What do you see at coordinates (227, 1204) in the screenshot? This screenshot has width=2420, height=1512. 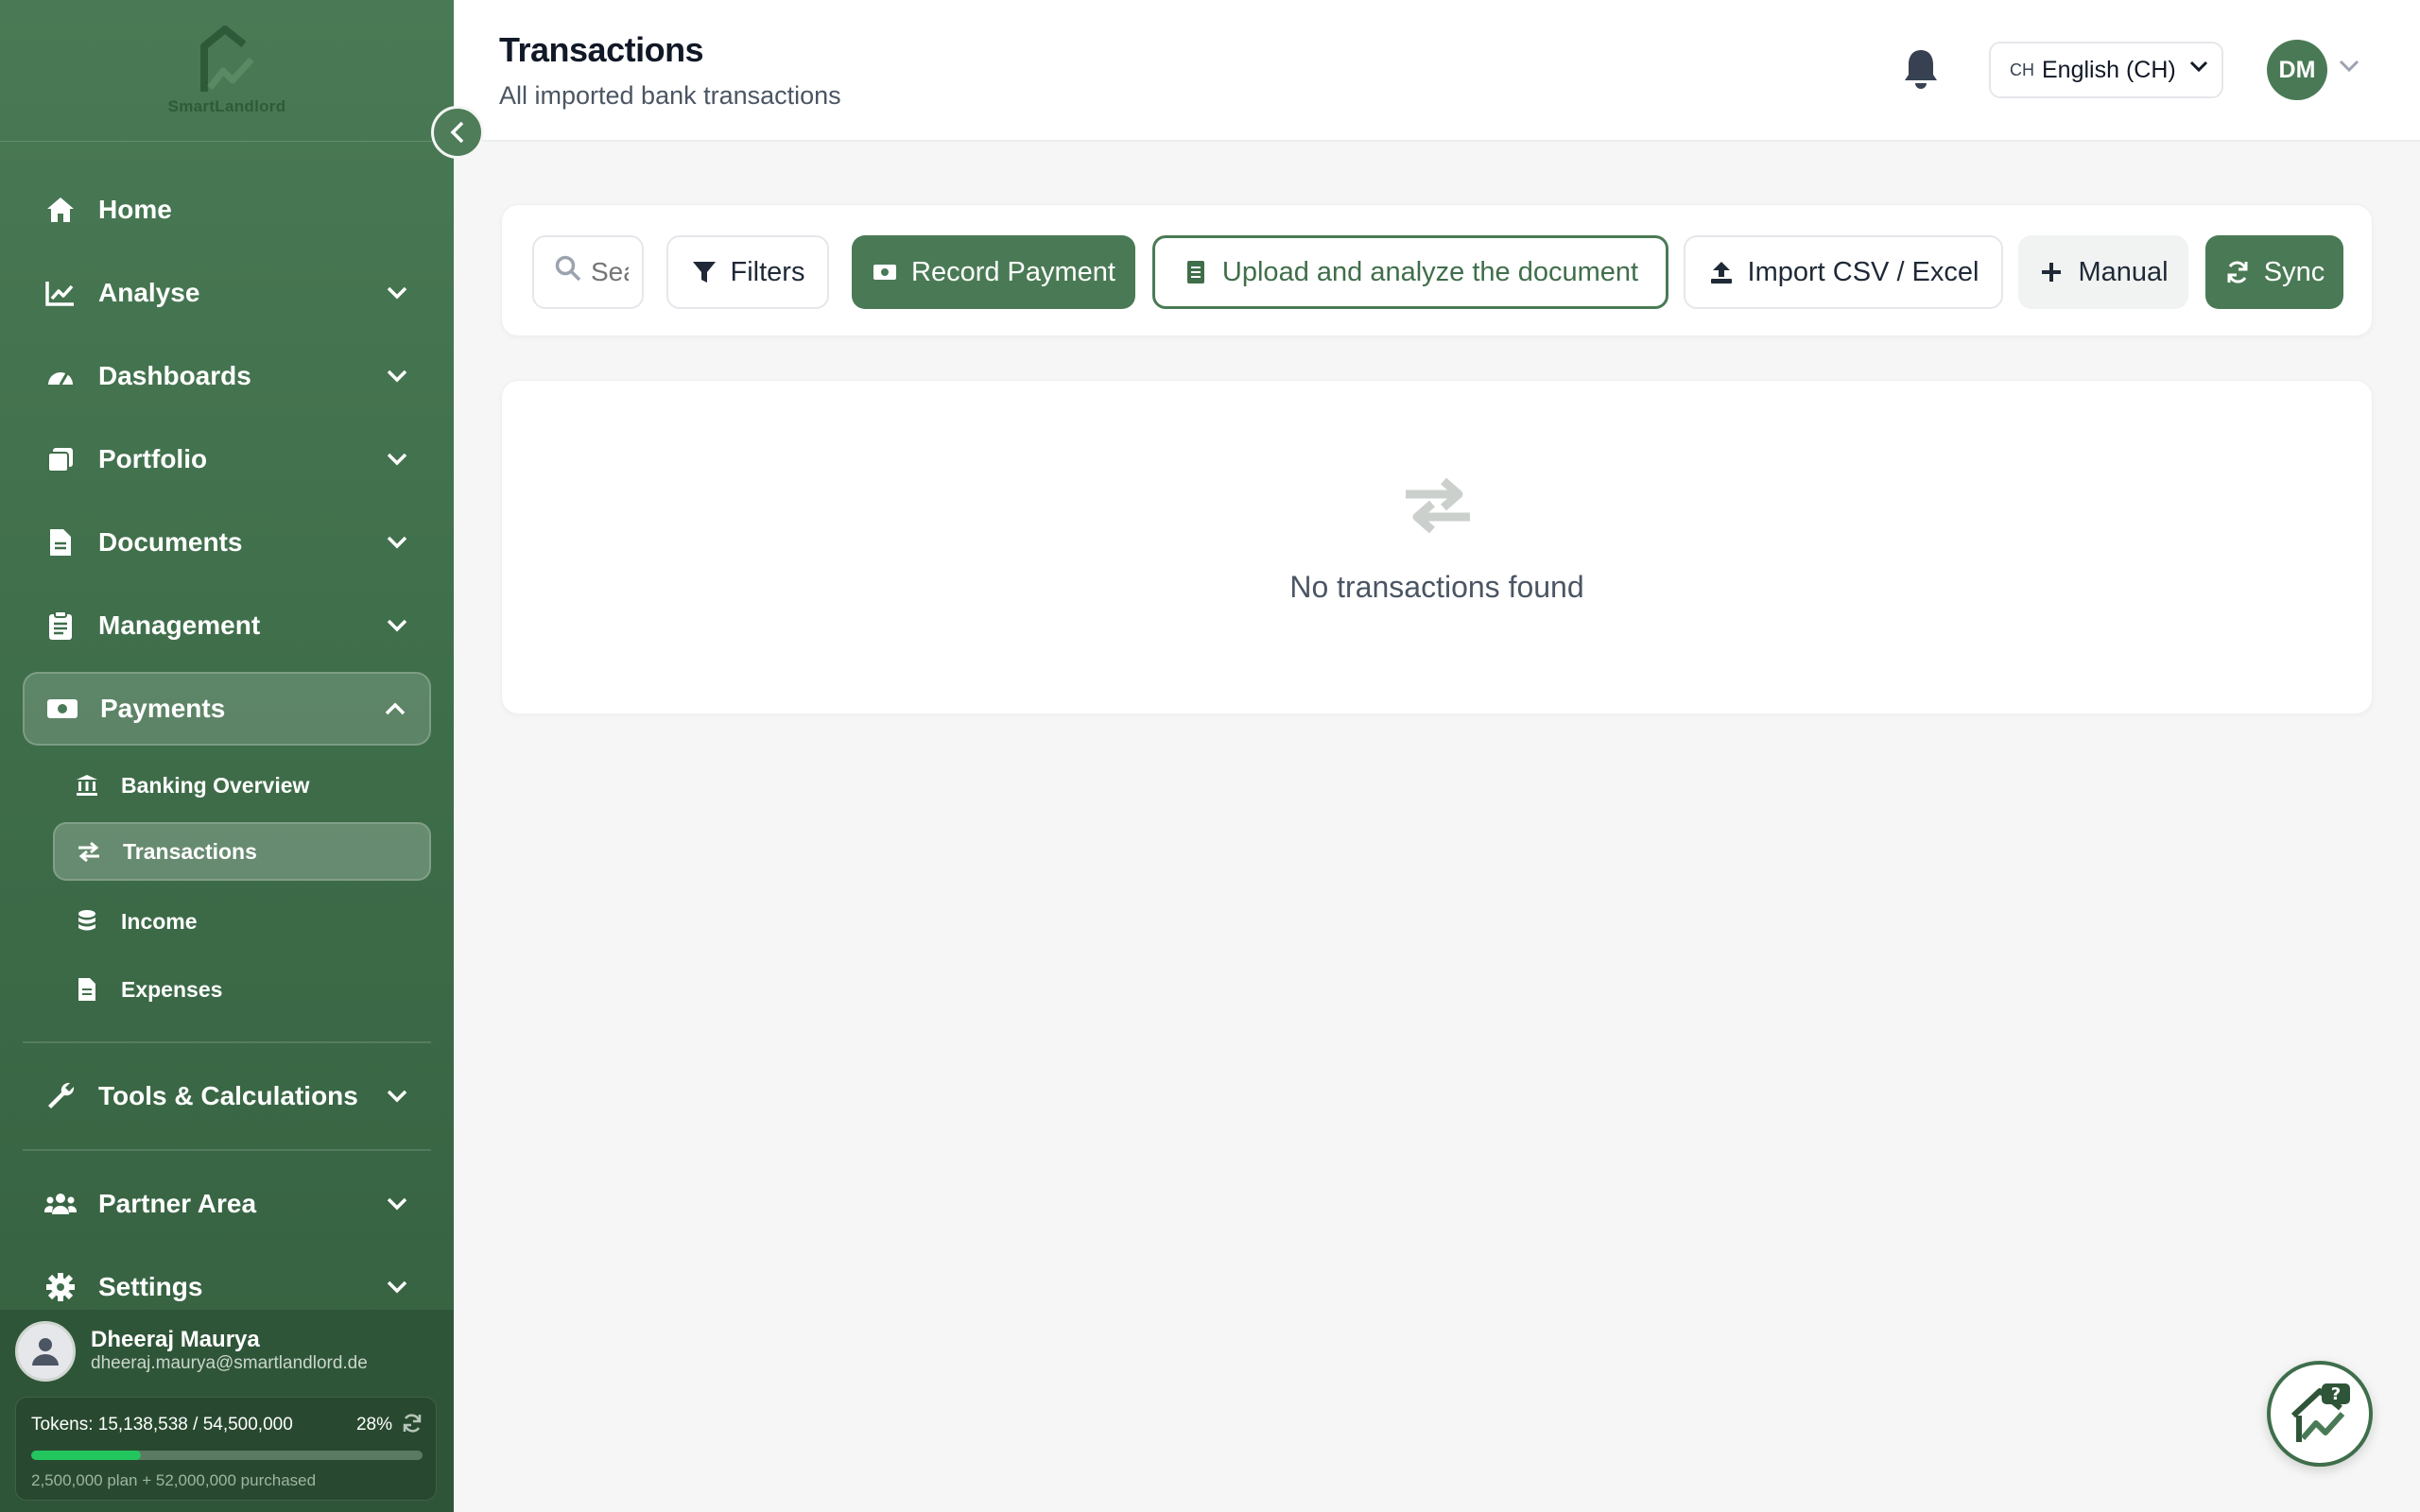 I see `sidebar-item-partner-area: Partner Area` at bounding box center [227, 1204].